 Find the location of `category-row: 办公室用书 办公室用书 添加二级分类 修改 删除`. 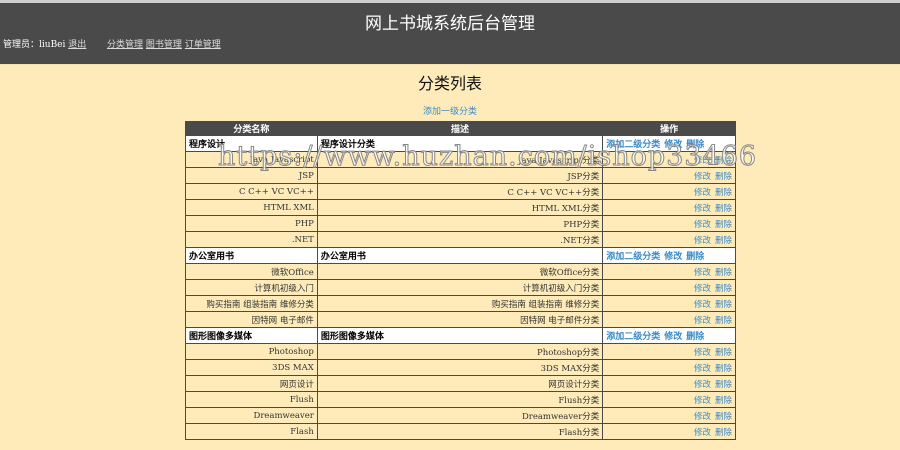

category-row: 办公室用书 办公室用书 添加二级分类 修改 删除 is located at coordinates (460, 255).